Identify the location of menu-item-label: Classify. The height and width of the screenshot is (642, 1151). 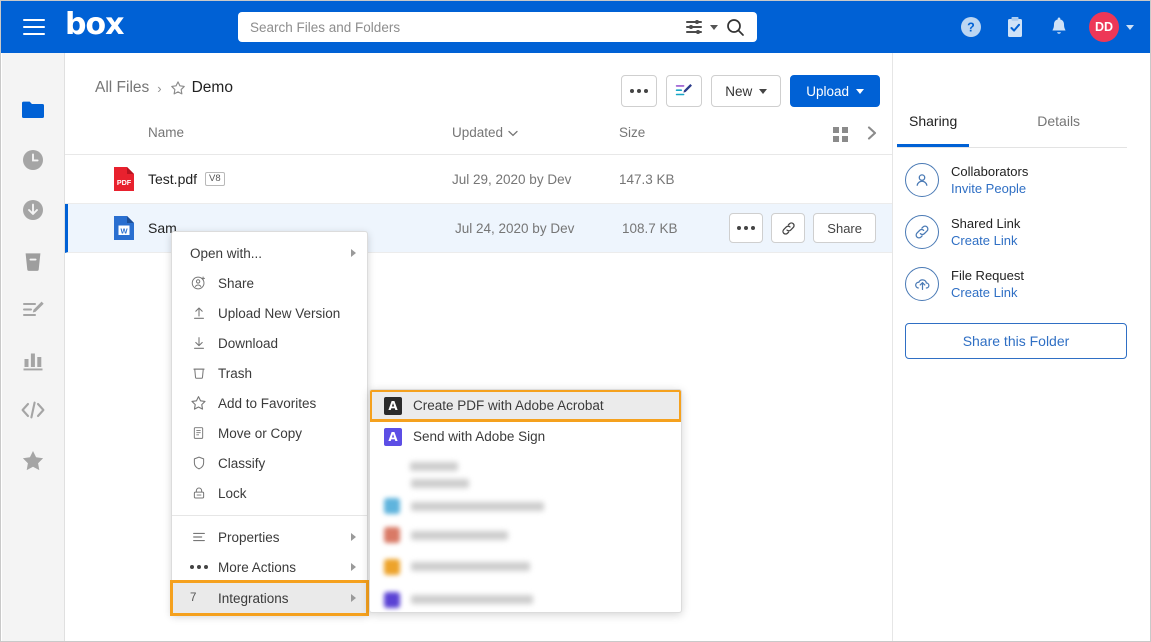
(242, 463).